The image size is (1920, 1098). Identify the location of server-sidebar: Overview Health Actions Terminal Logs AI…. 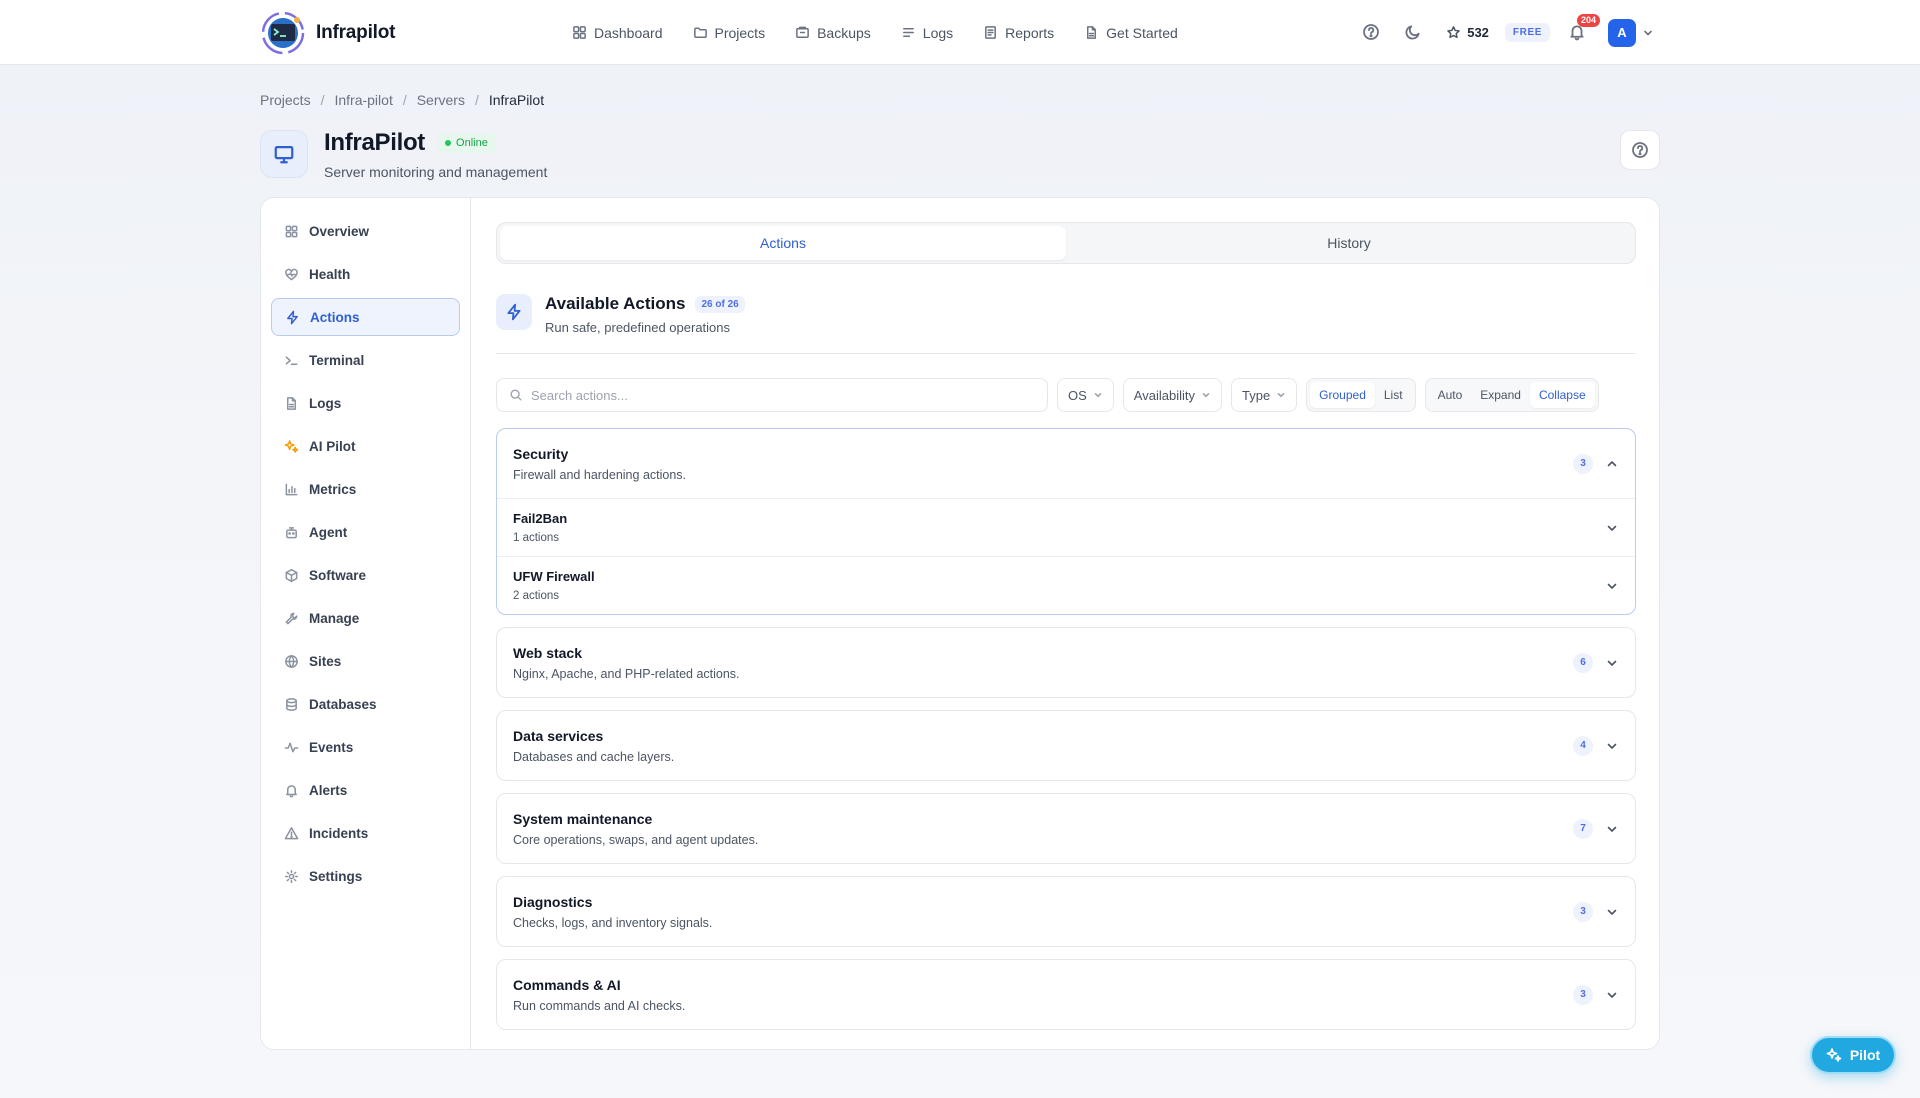
(366, 623).